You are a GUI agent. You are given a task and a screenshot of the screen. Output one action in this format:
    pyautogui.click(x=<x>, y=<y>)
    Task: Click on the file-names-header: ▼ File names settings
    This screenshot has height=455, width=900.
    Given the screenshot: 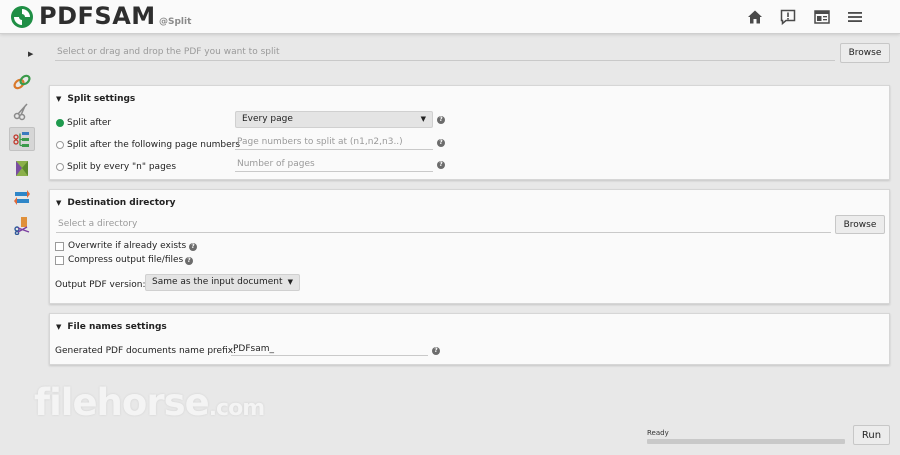 What is the action you would take?
    pyautogui.click(x=111, y=327)
    